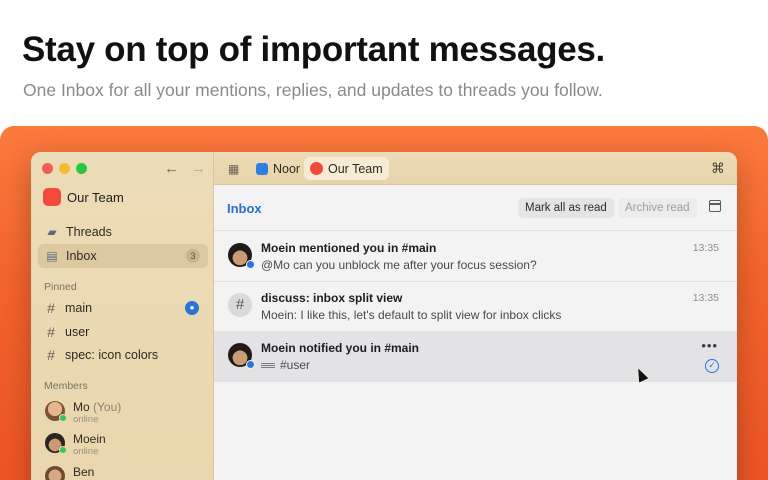 This screenshot has height=480, width=768. I want to click on team-switcher: Our Team, so click(83, 197).